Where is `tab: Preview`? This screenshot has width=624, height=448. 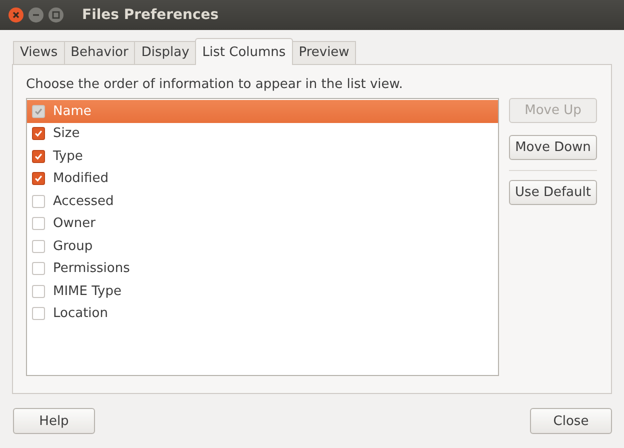
tab: Preview is located at coordinates (324, 52).